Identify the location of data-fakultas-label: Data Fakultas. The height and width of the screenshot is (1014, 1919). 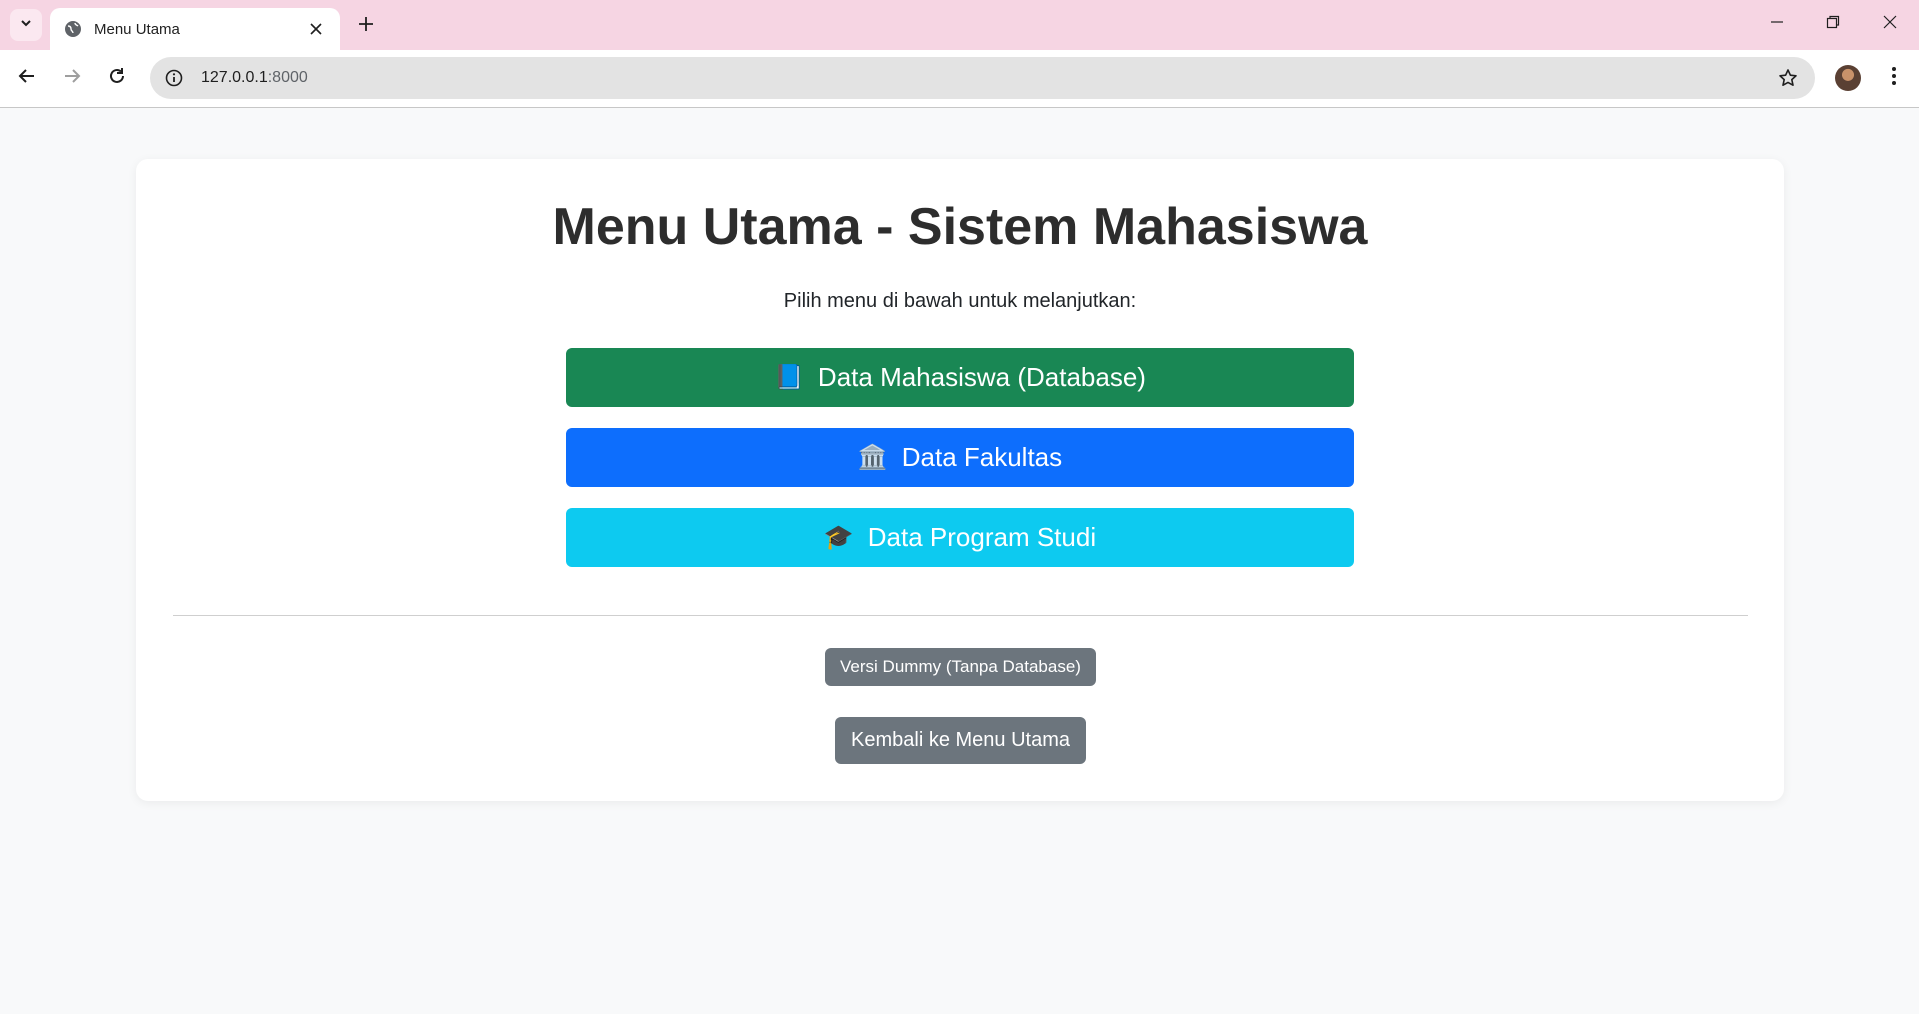
(982, 457).